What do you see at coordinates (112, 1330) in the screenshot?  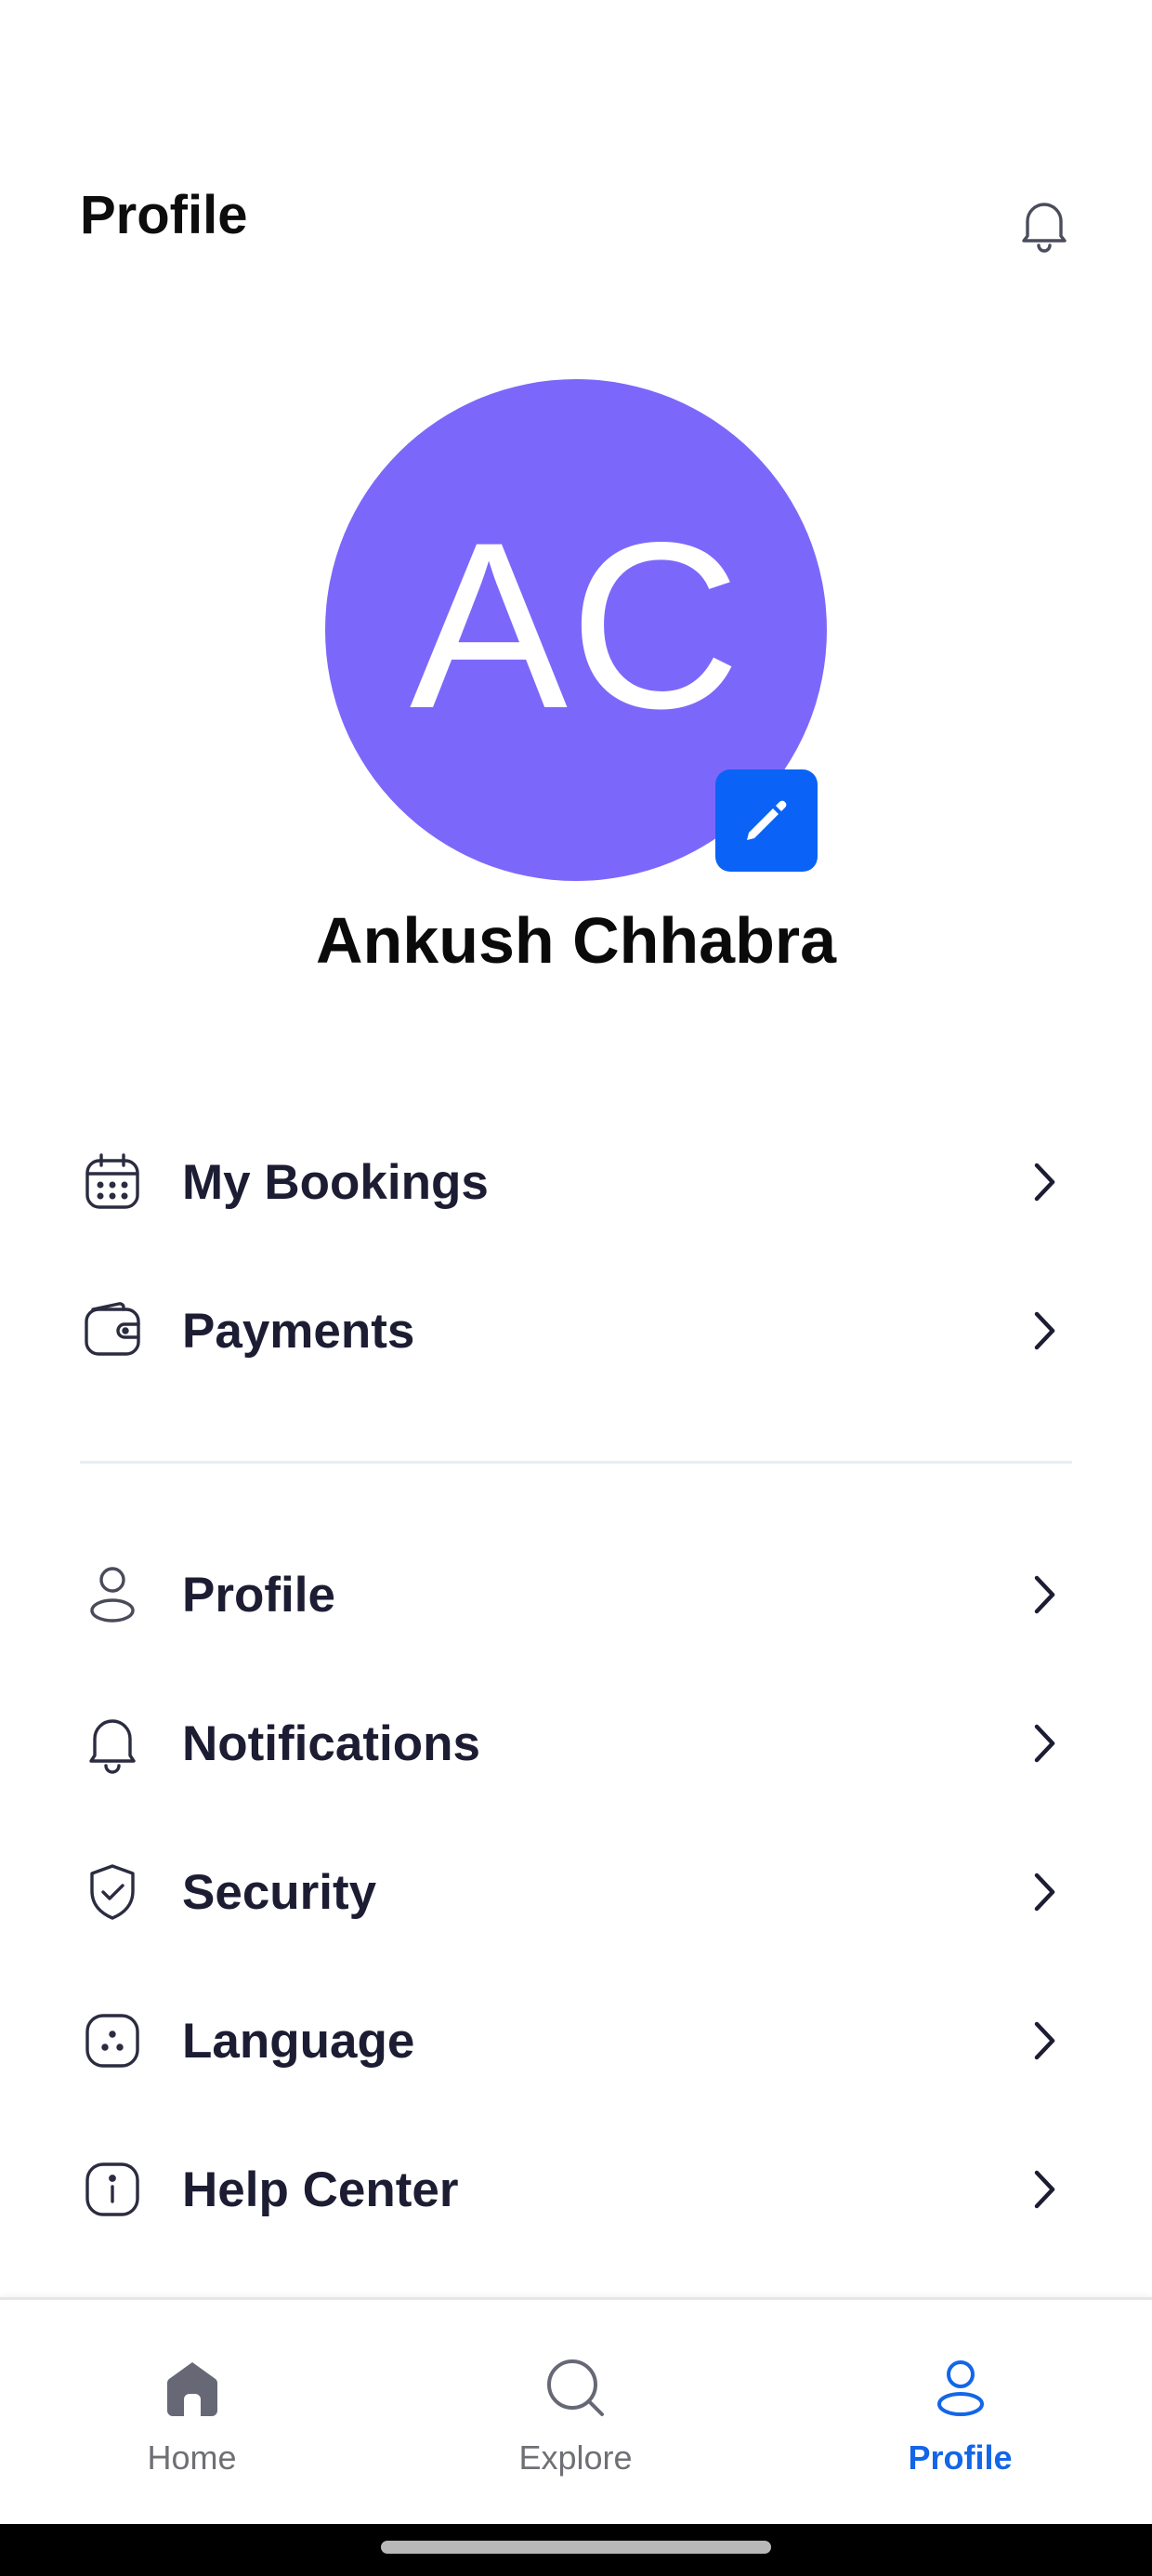 I see `wallet-icon` at bounding box center [112, 1330].